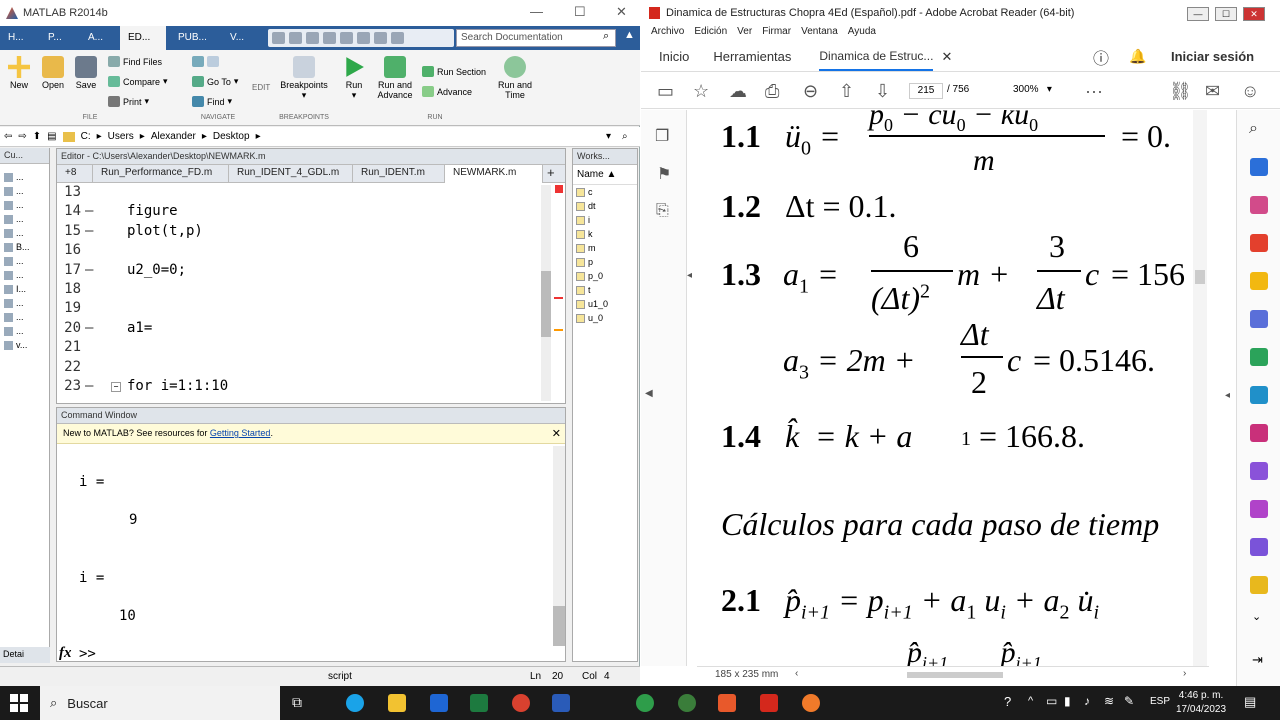 The height and width of the screenshot is (720, 1280). Describe the element at coordinates (556, 433) in the screenshot. I see `close-banner-icon: ✕` at that location.